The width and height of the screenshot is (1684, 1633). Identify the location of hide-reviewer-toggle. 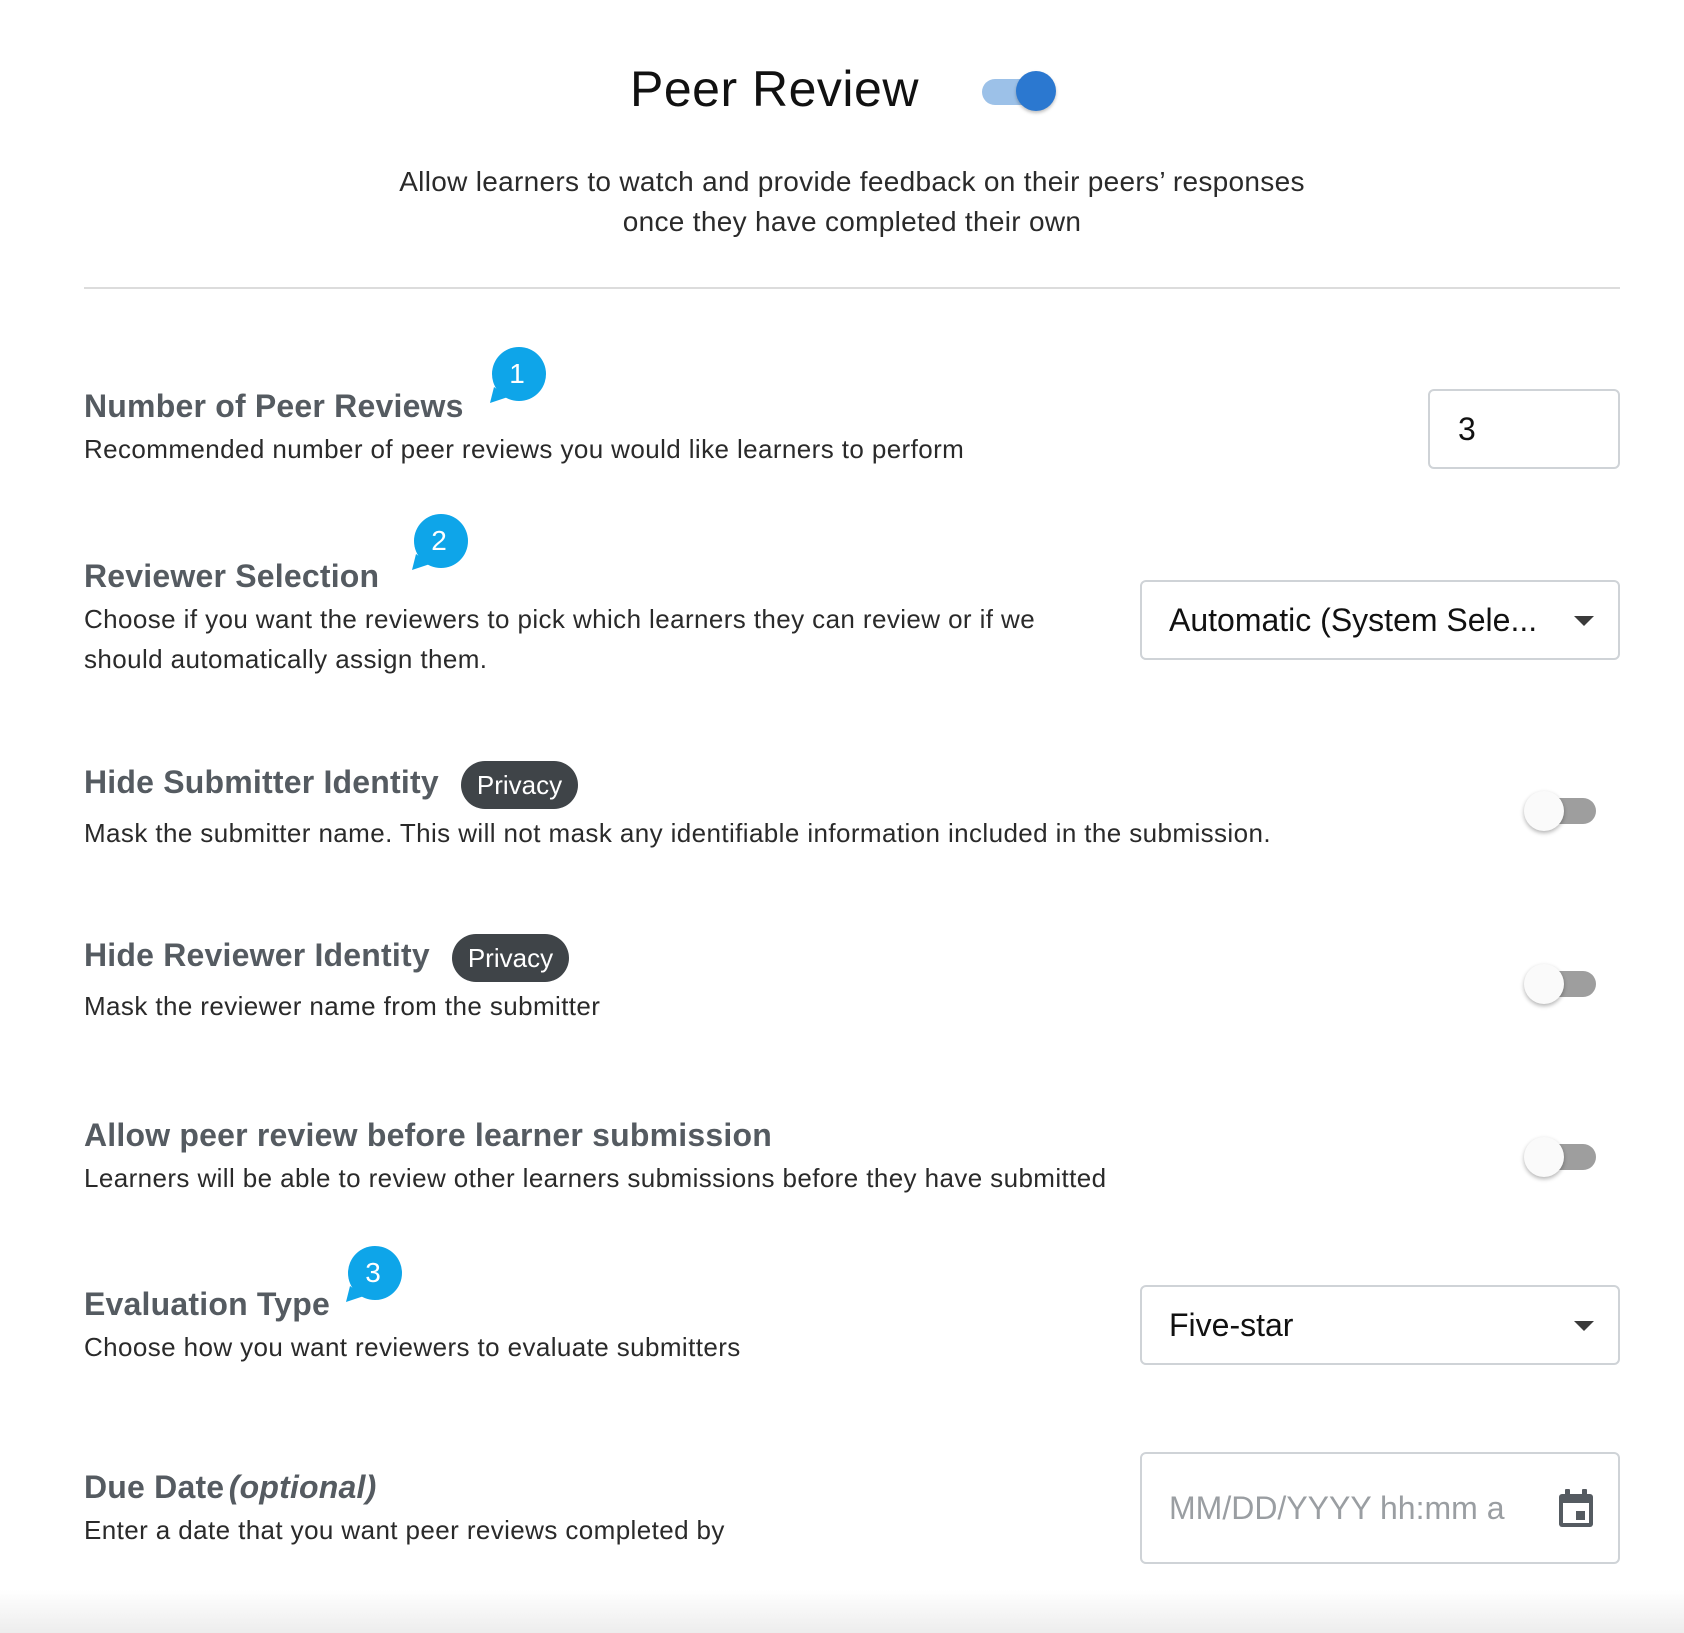
(1561, 984).